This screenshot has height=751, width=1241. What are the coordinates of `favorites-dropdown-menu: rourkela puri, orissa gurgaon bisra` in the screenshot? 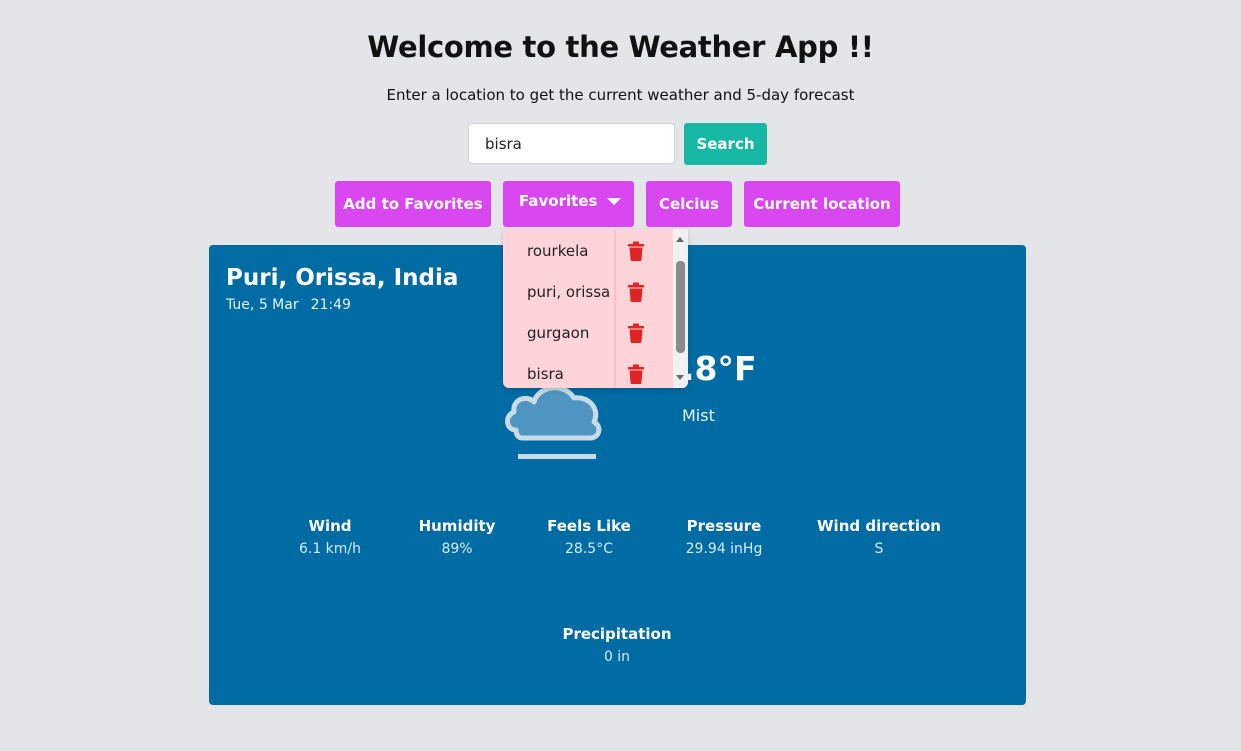 It's located at (595, 308).